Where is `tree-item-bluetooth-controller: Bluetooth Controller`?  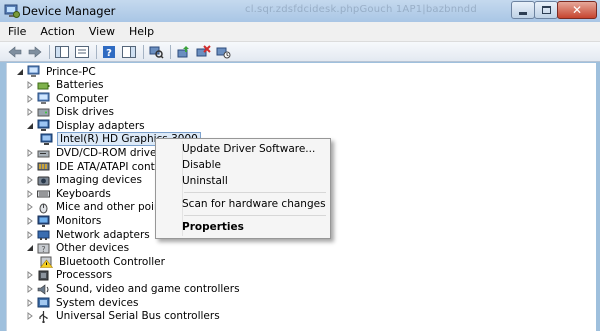
tree-item-bluetooth-controller: Bluetooth Controller is located at coordinates (103, 262).